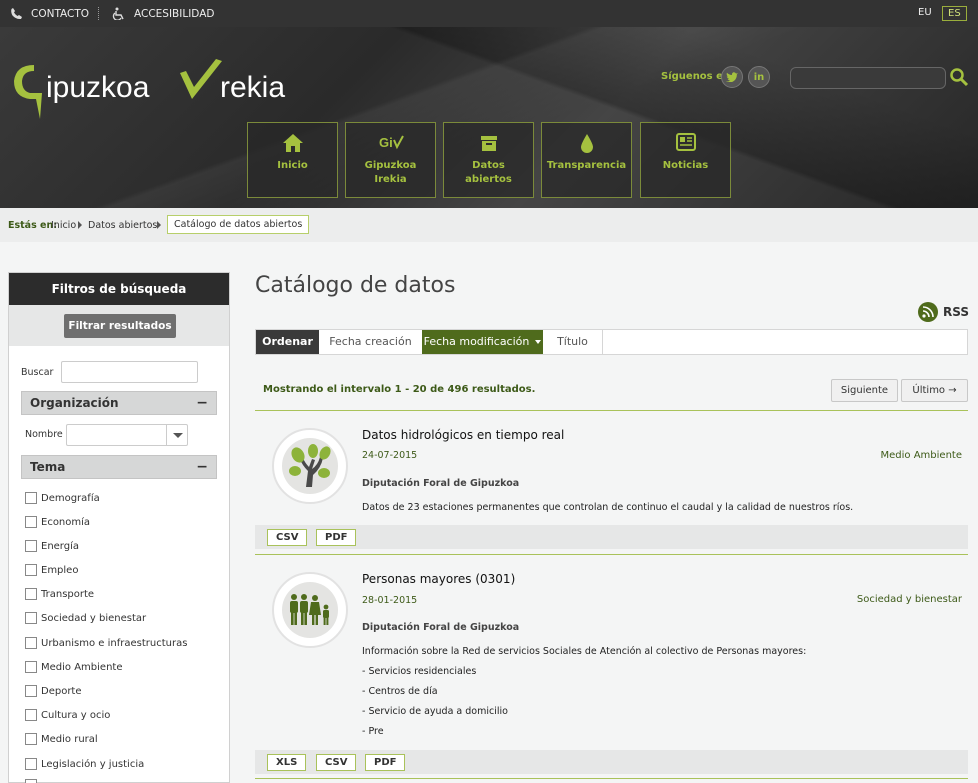  Describe the element at coordinates (373, 731) in the screenshot. I see `dataset-description-line: - Pre` at that location.